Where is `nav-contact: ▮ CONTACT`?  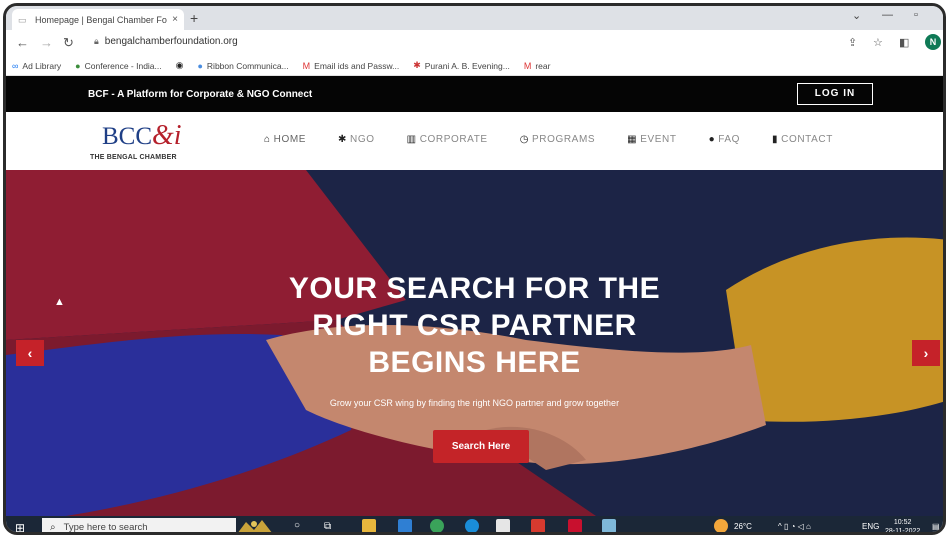 nav-contact: ▮ CONTACT is located at coordinates (802, 139).